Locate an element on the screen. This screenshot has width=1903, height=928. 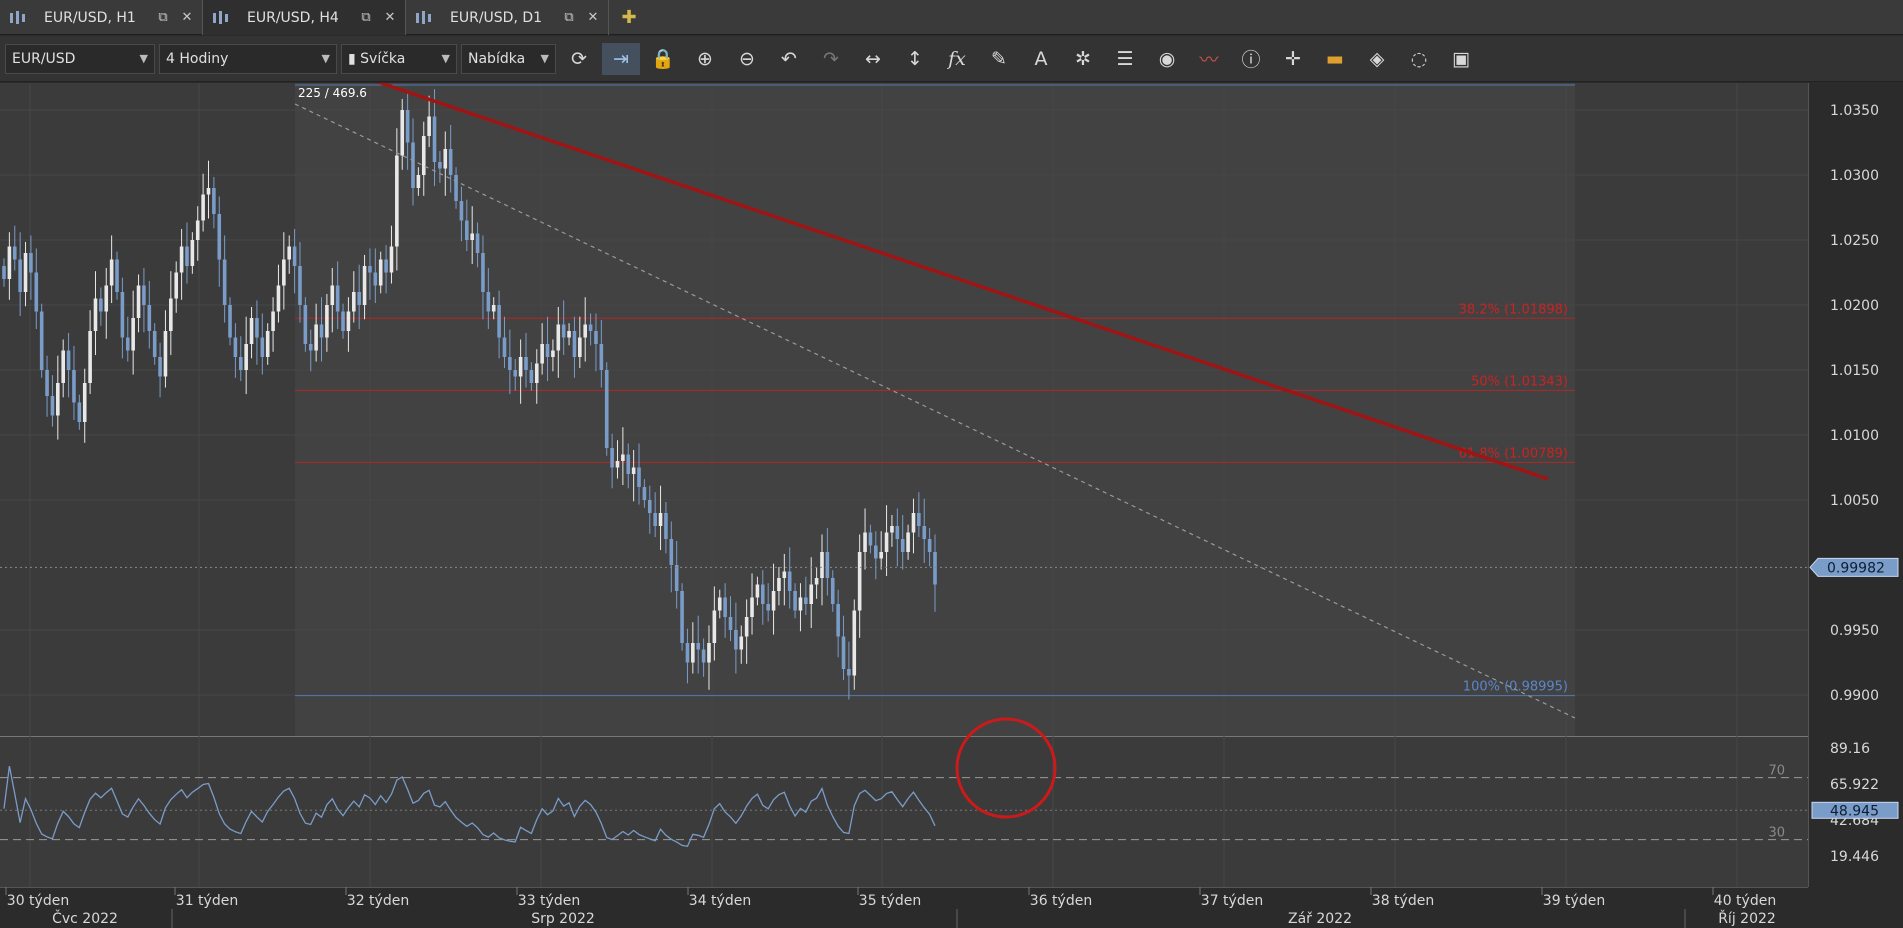
week-label: 30 týden is located at coordinates (38, 901).